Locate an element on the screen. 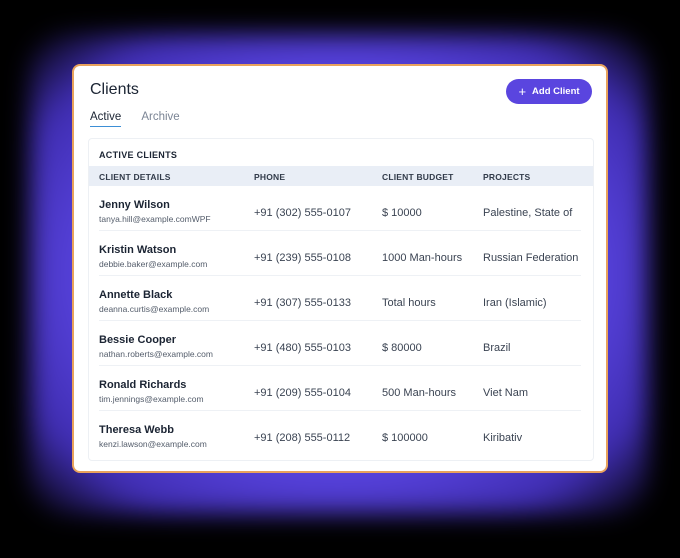  client-email: debbie.baker@example.com is located at coordinates (153, 264).